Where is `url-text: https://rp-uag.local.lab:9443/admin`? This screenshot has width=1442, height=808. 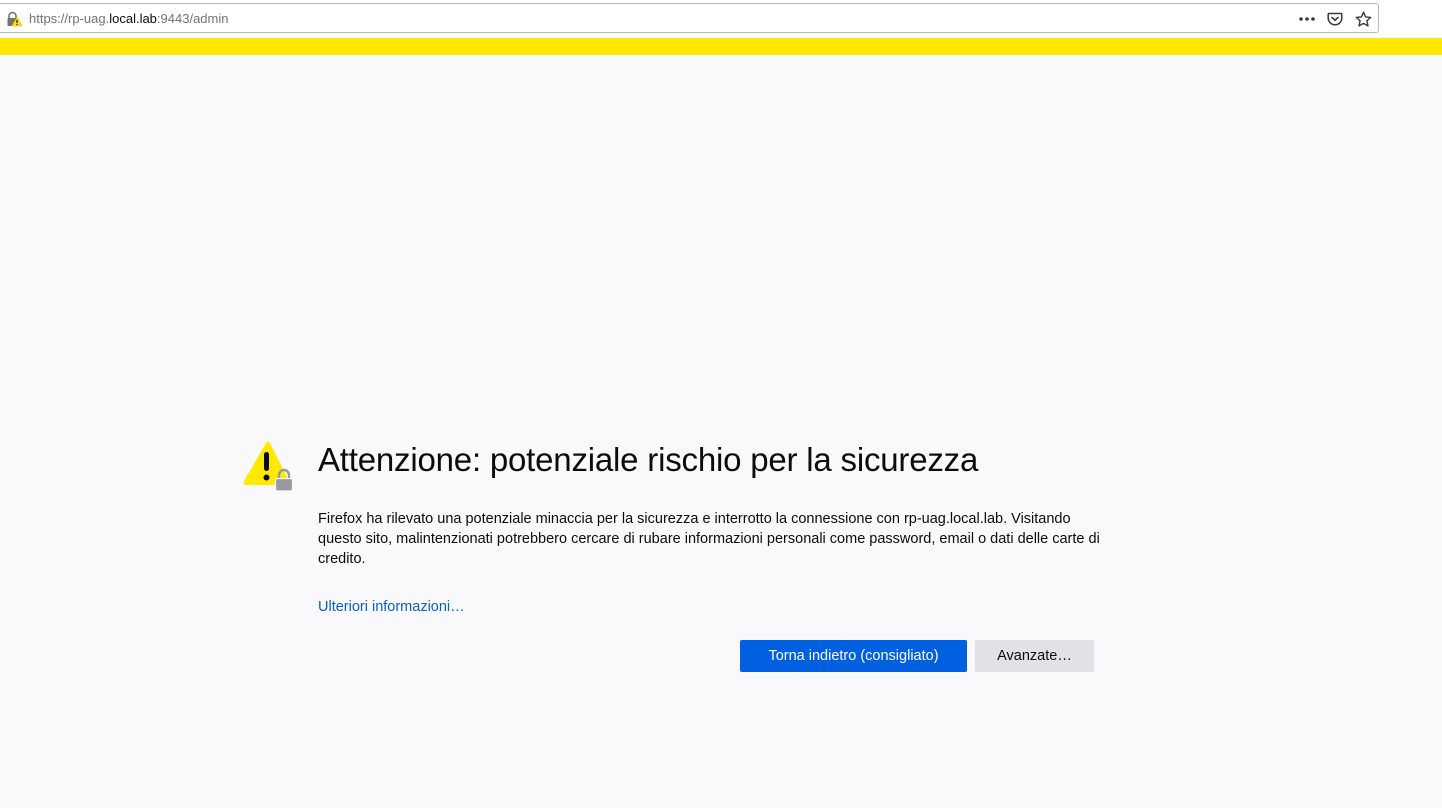 url-text: https://rp-uag.local.lab:9443/admin is located at coordinates (128, 18).